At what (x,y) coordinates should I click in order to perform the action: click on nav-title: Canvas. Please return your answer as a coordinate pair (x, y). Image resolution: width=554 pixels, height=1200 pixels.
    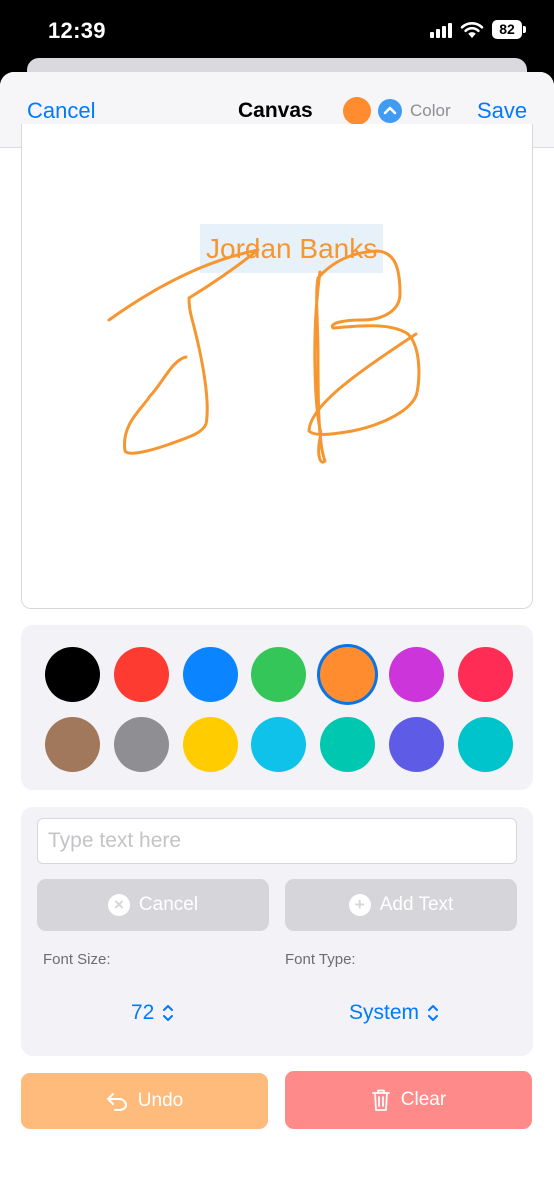
    Looking at the image, I should click on (275, 110).